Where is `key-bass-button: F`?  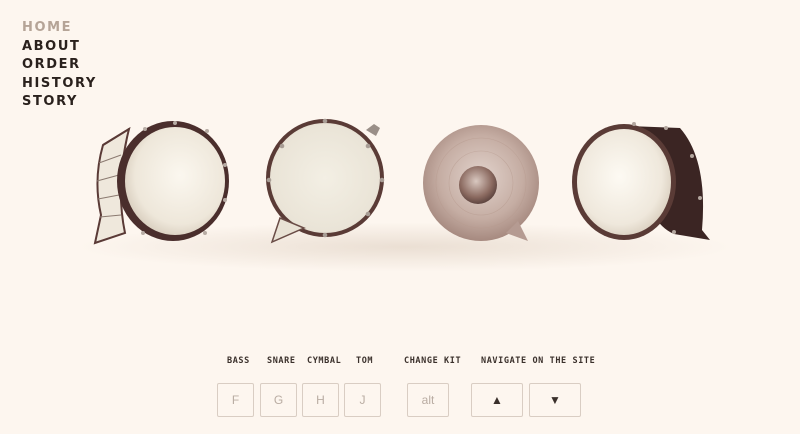
key-bass-button: F is located at coordinates (235, 400).